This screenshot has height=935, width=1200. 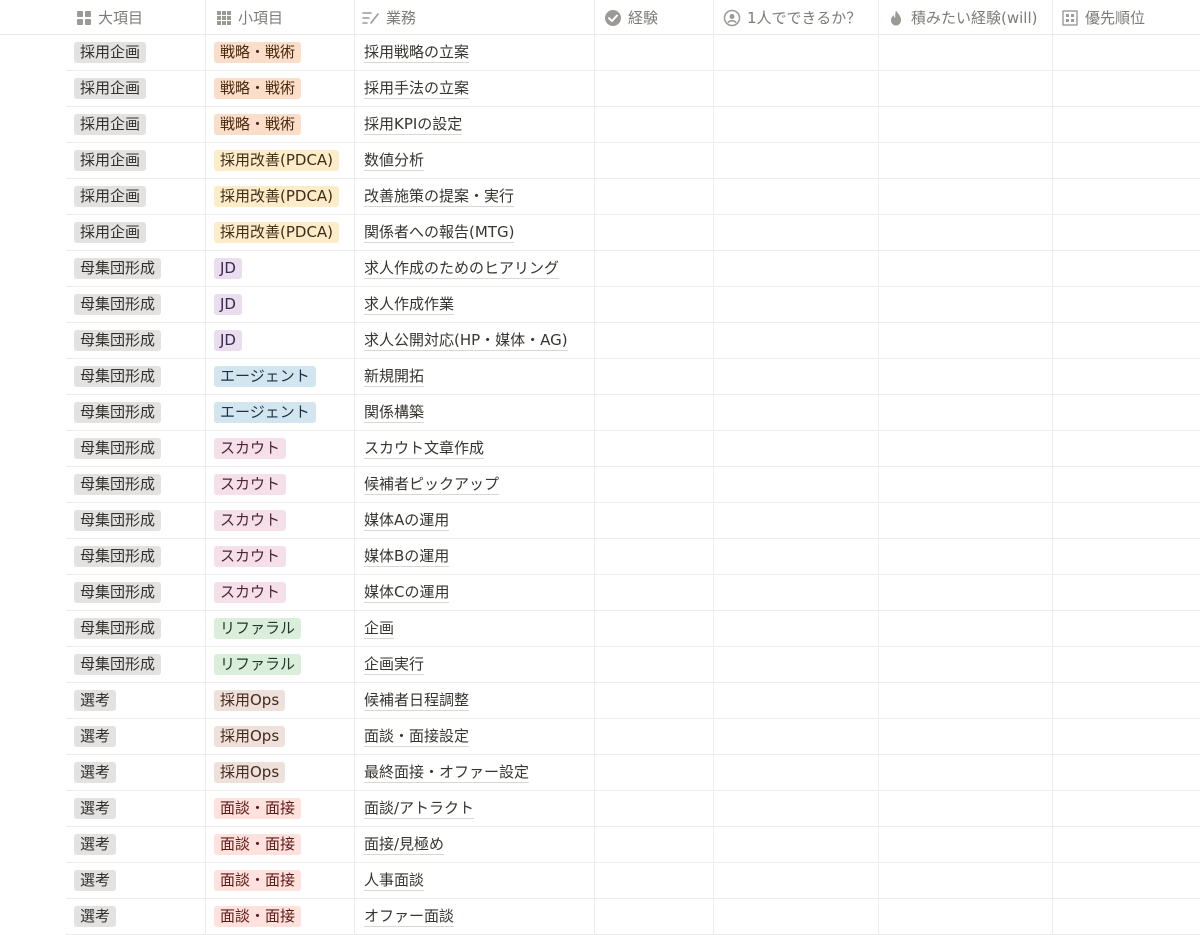 I want to click on task-title: 企画実行, so click(x=394, y=665).